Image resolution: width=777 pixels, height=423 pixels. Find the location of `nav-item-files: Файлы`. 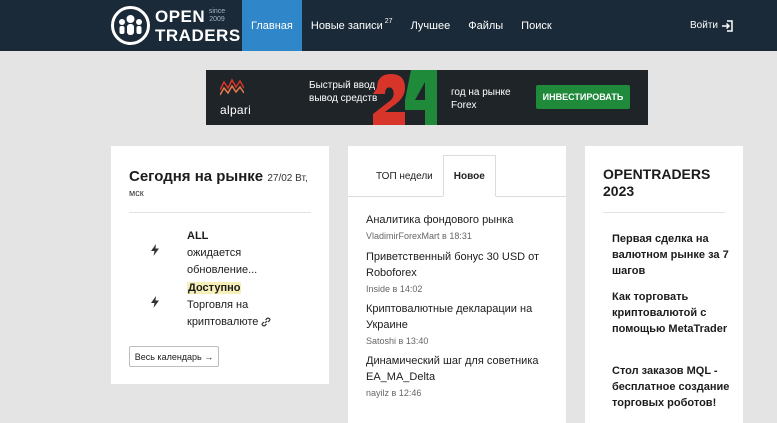

nav-item-files: Файлы is located at coordinates (485, 25).